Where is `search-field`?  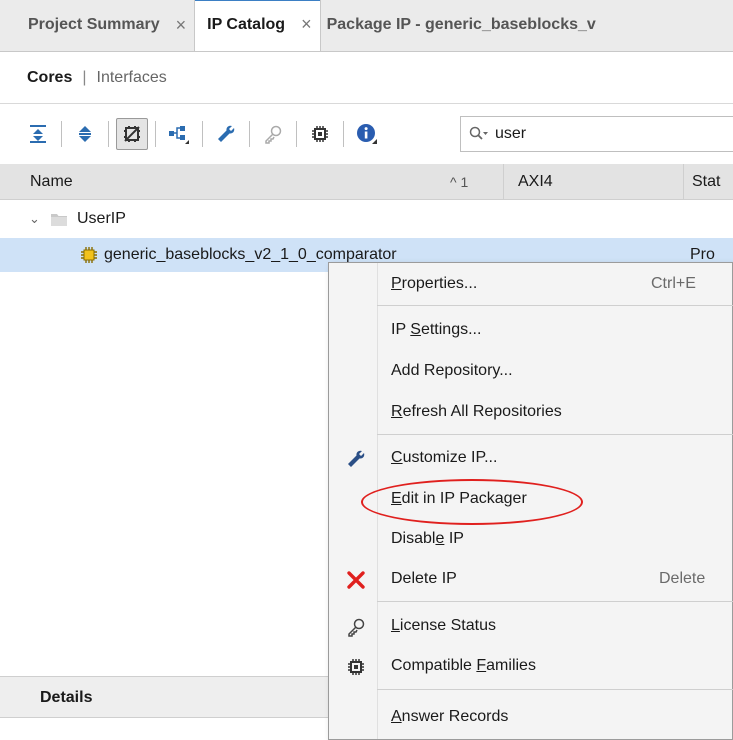 search-field is located at coordinates (596, 134).